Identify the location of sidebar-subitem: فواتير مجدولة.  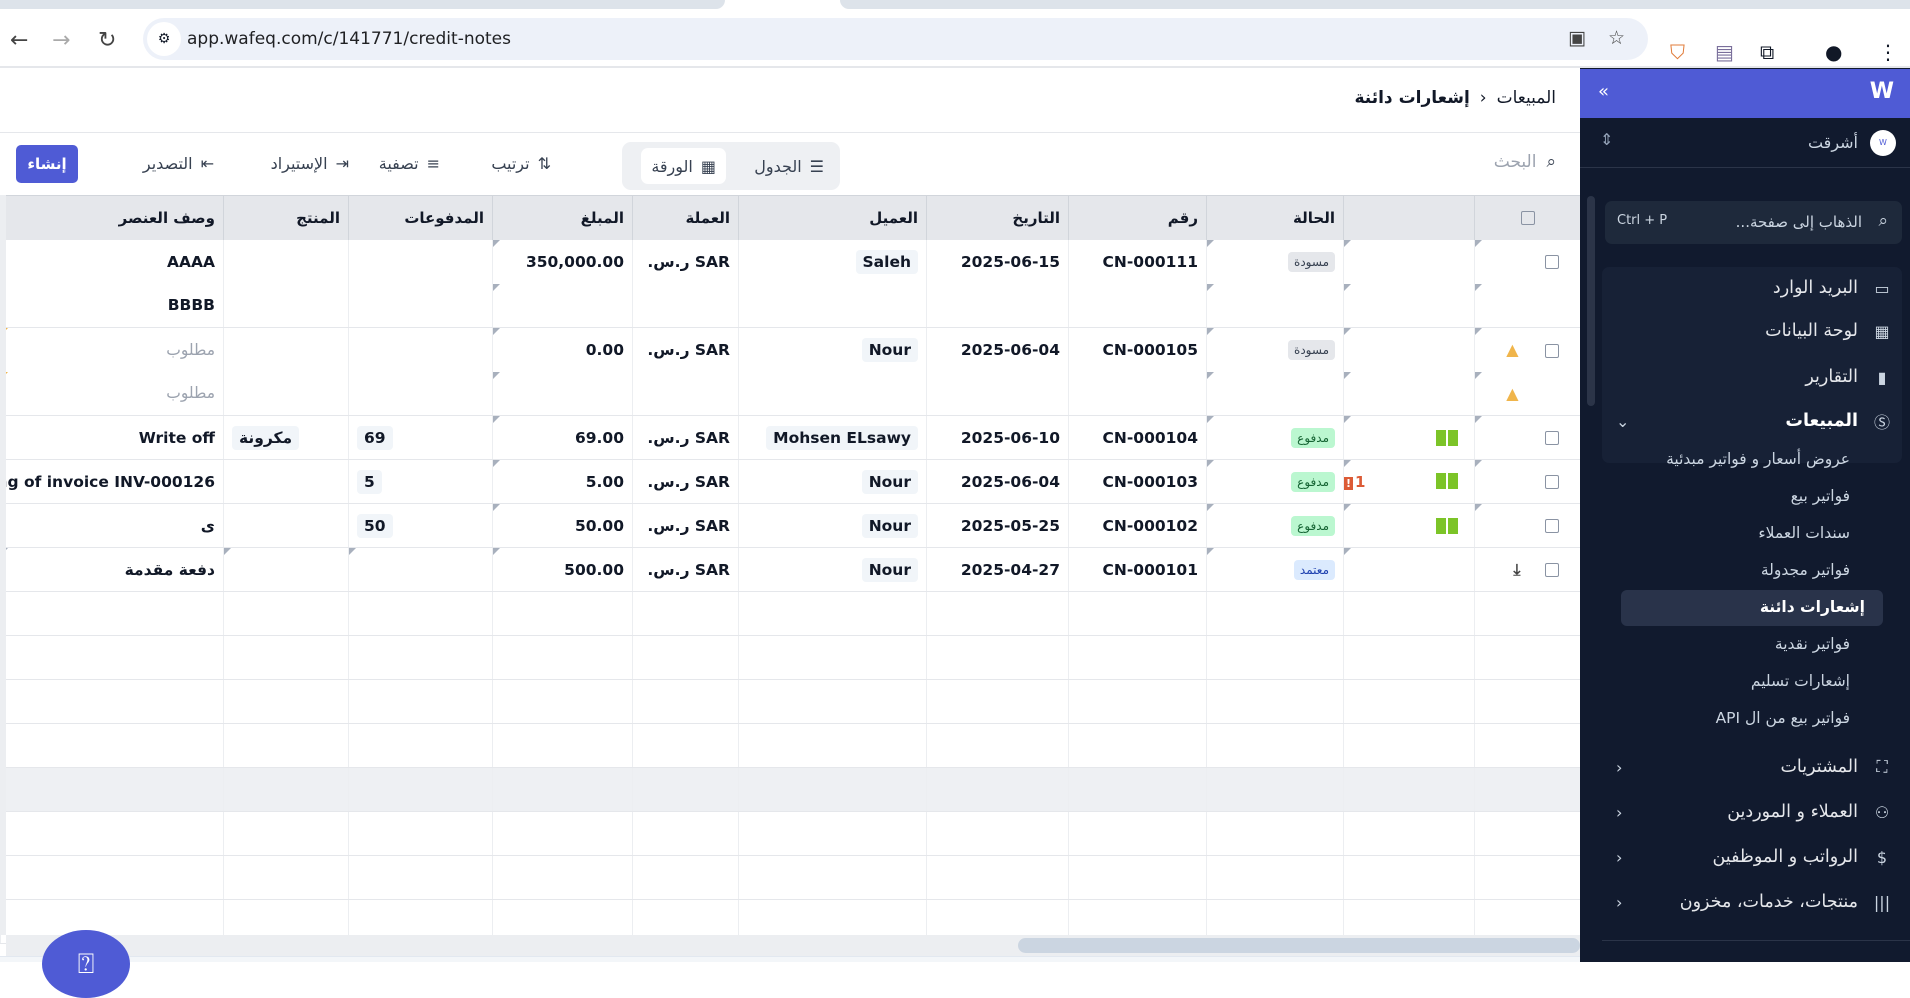
(1805, 570).